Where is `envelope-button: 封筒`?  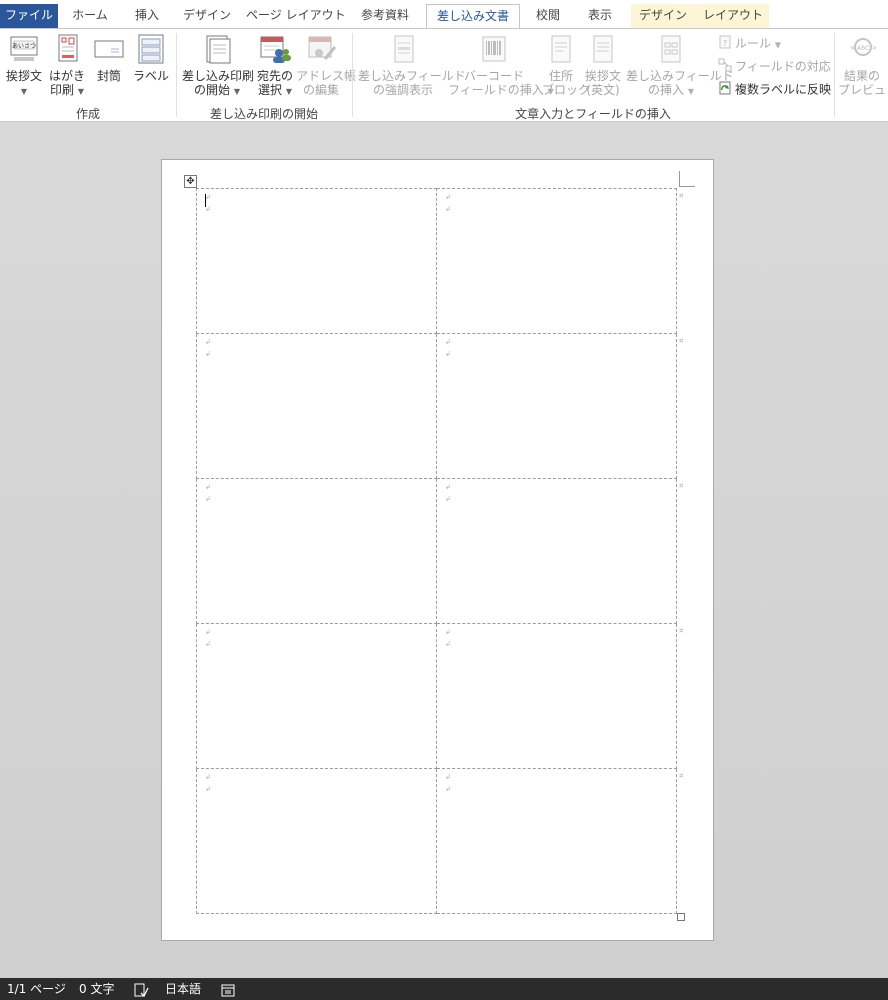 envelope-button: 封筒 is located at coordinates (109, 58).